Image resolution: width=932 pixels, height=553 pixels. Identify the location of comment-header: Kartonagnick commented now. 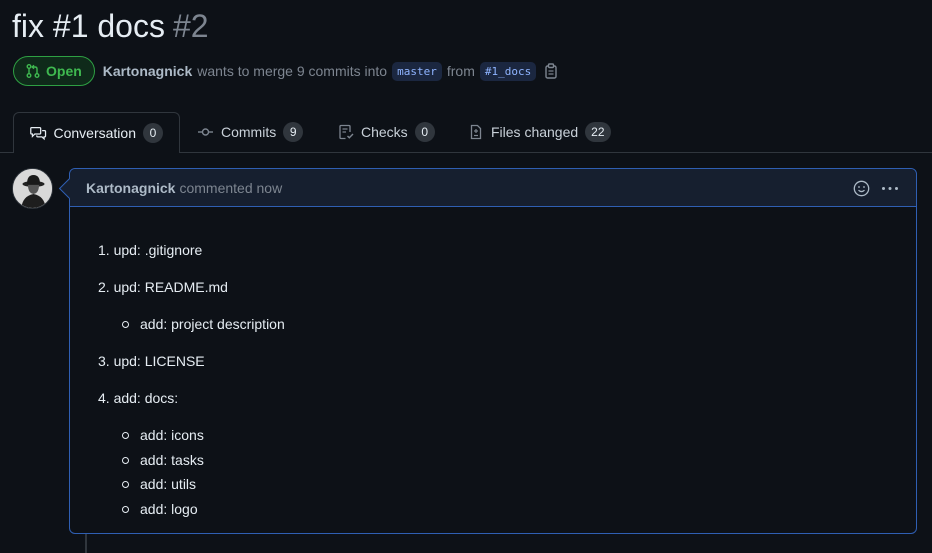
(493, 188).